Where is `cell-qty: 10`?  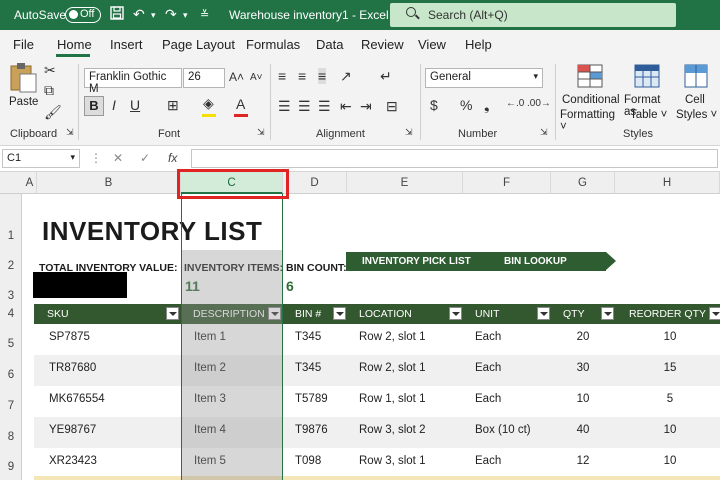
cell-qty: 10 is located at coordinates (583, 399).